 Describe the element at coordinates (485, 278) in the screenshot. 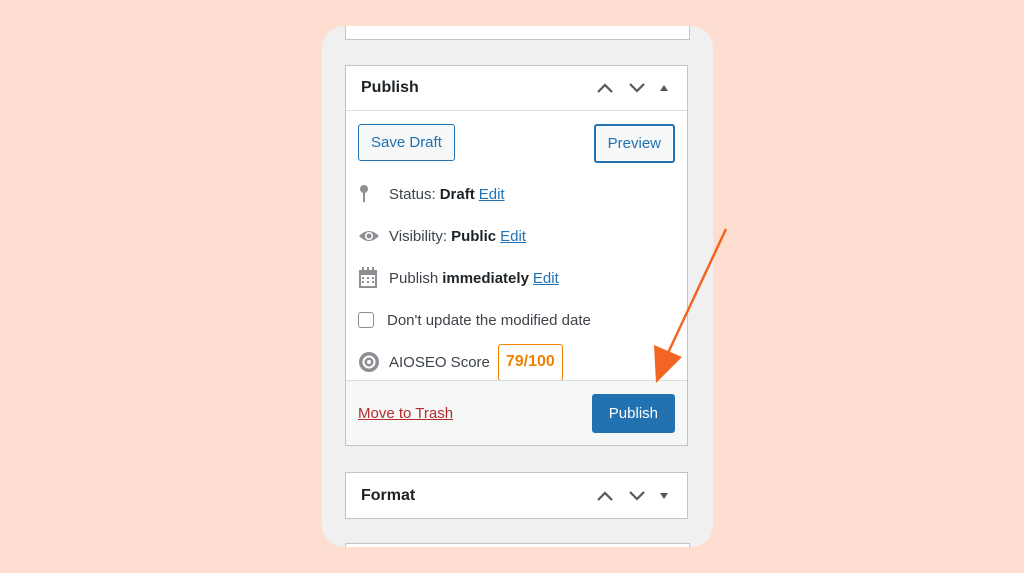

I see `schedule-value: immediately` at that location.